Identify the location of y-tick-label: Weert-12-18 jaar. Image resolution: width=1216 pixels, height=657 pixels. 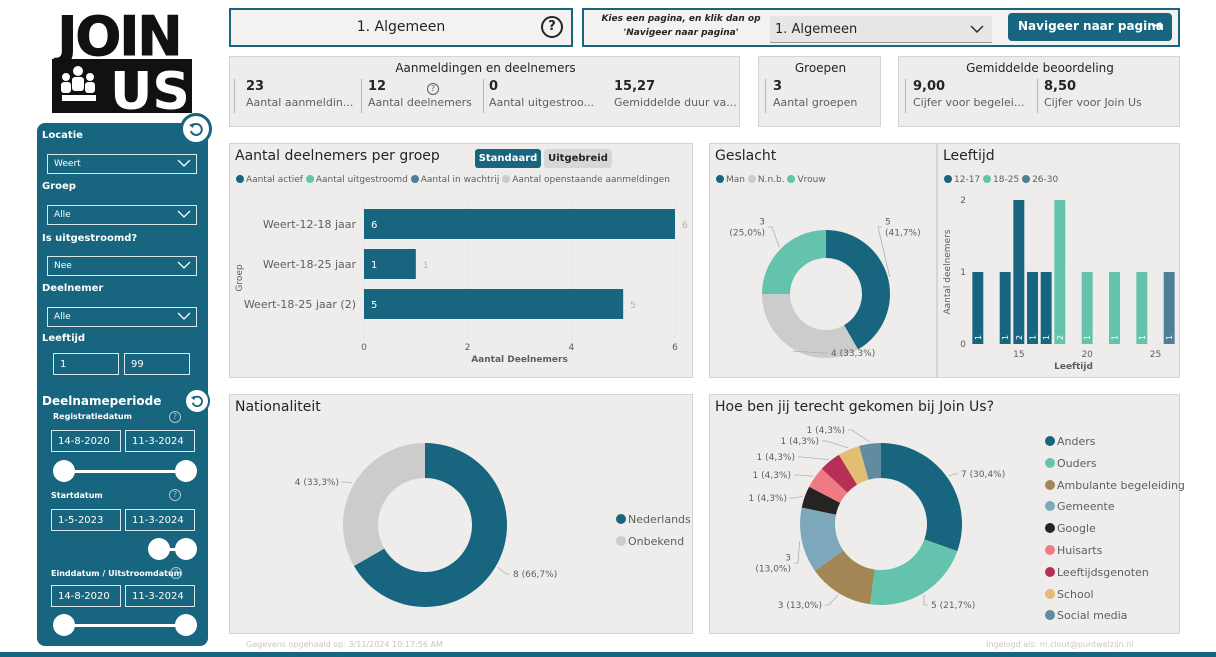
(310, 224).